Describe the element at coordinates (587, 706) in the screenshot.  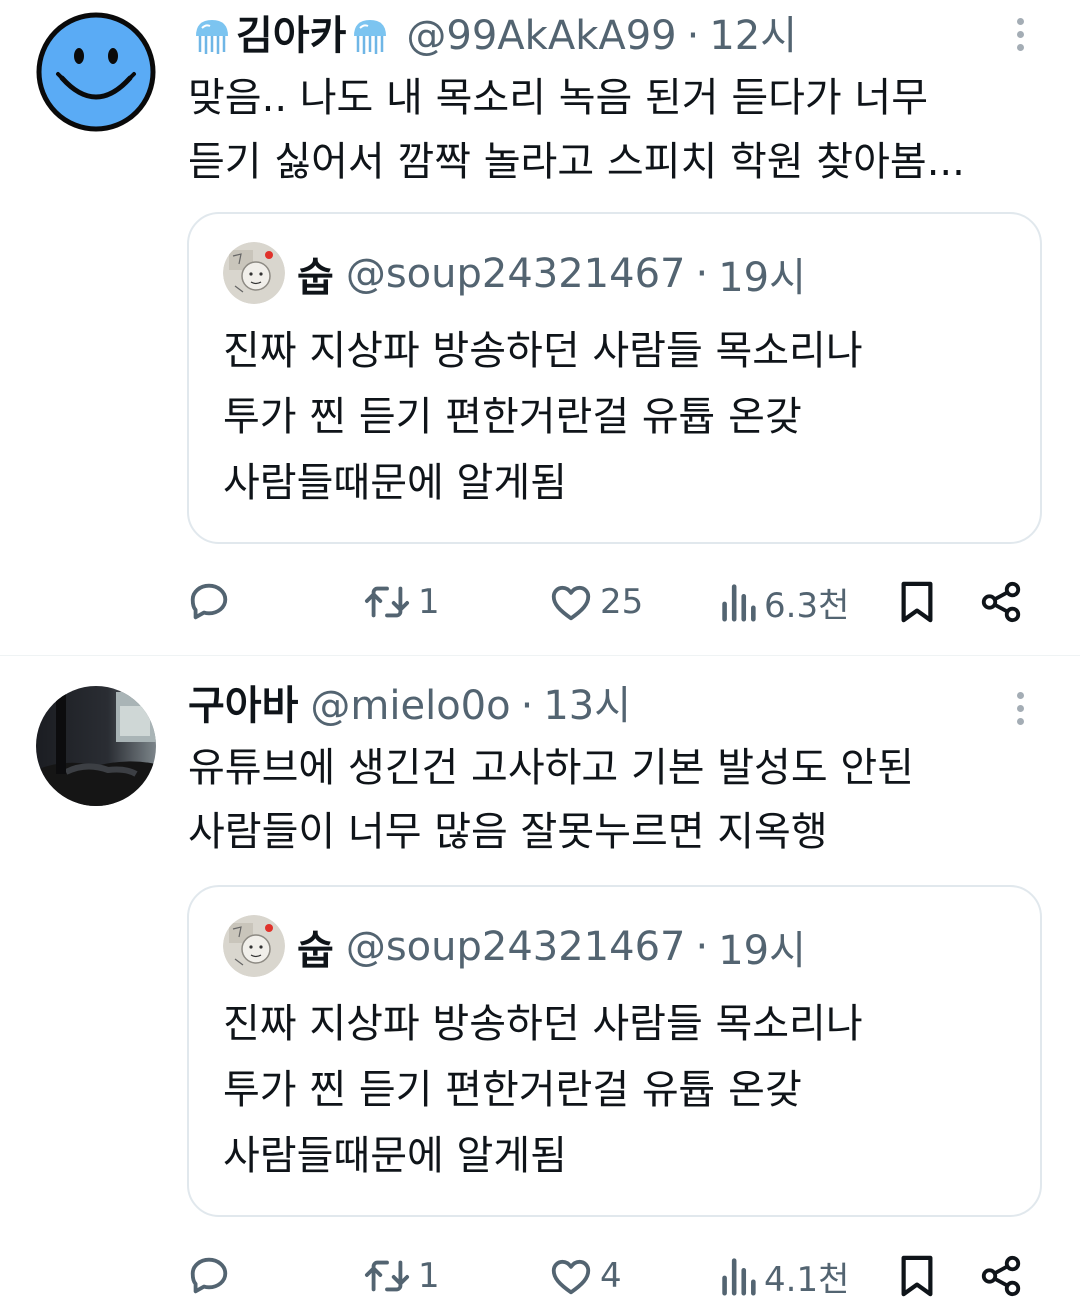
I see `timestamp: 13시` at that location.